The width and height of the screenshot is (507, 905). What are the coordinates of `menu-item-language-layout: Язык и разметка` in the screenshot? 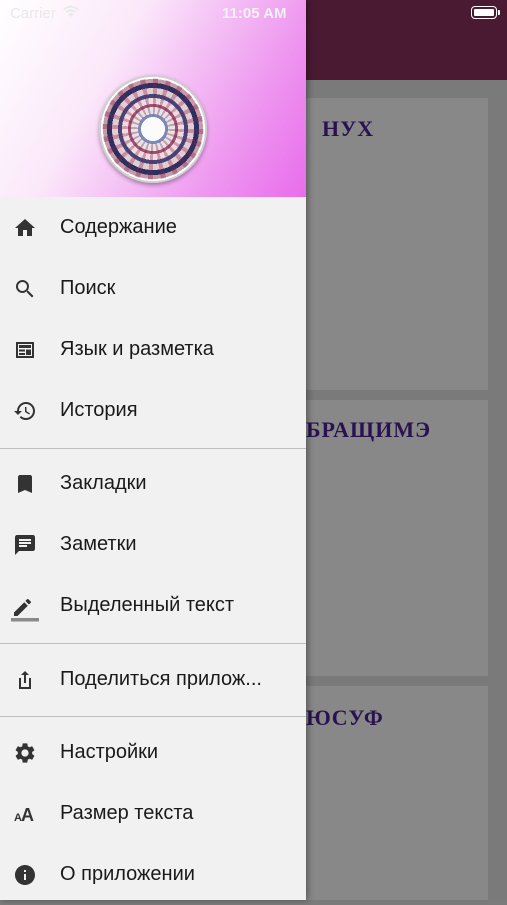 It's located at (153, 350).